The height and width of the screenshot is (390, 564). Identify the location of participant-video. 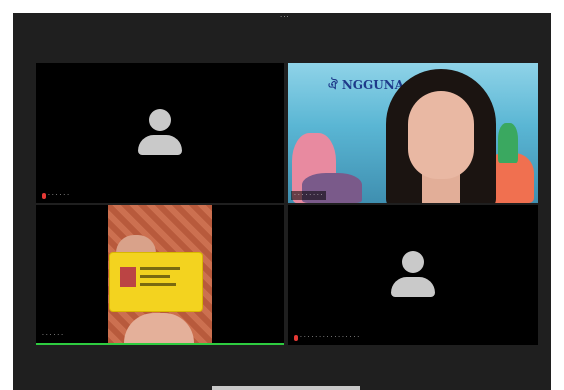
(441, 136).